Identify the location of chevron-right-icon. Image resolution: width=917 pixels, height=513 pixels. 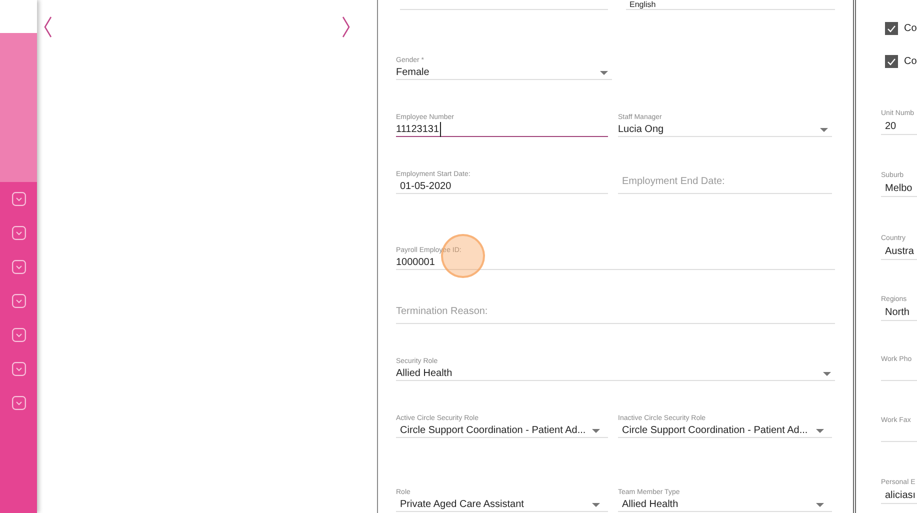
(346, 27).